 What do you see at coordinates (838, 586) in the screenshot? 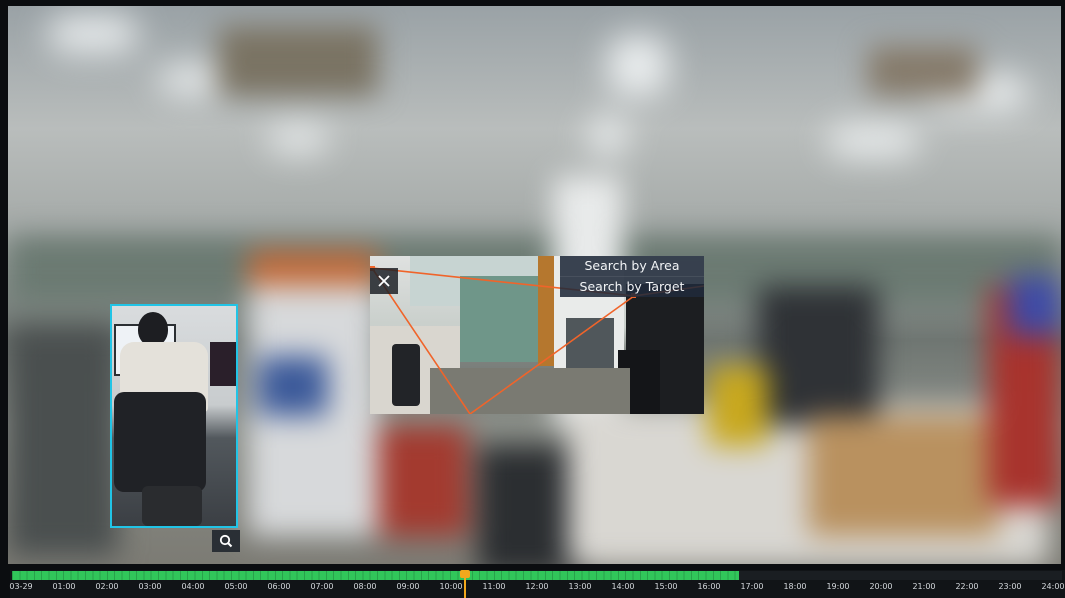
I see `timeline-hour-label: 19:00` at bounding box center [838, 586].